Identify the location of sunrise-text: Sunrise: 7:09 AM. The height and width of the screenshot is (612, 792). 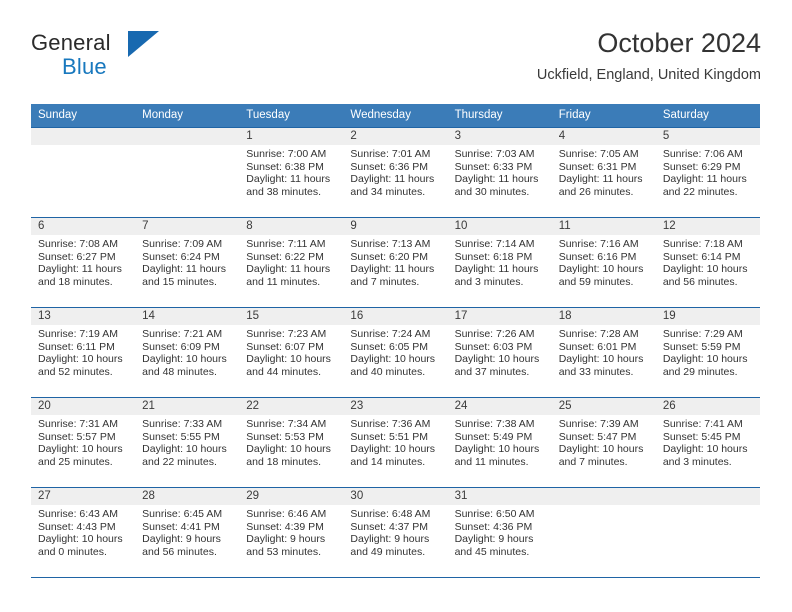
(182, 244).